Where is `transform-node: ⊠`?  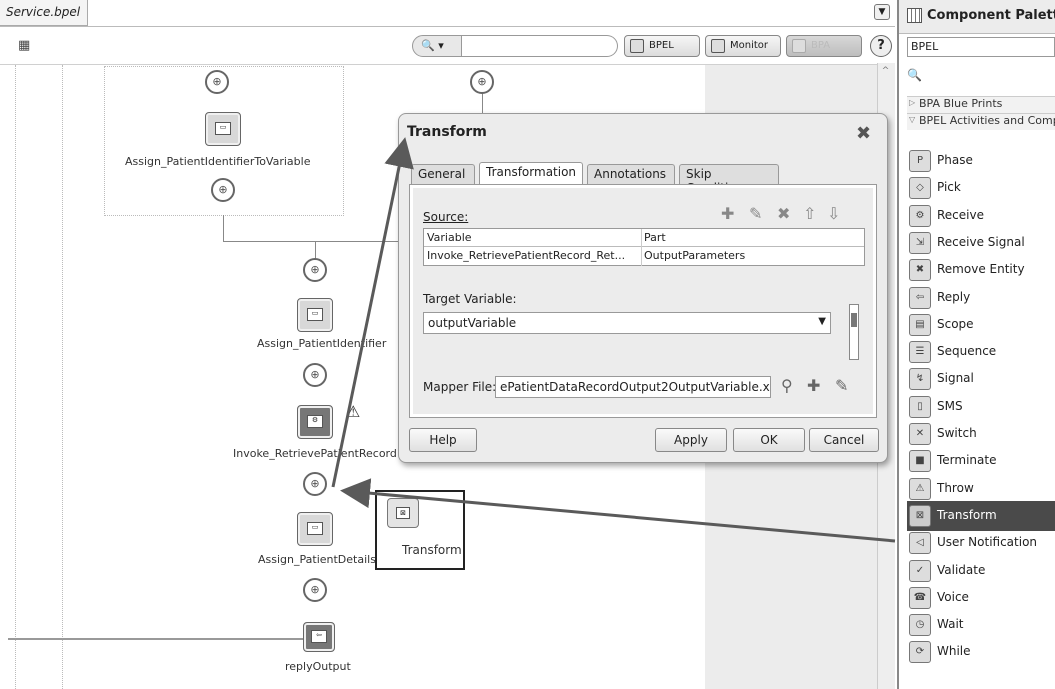
transform-node: ⊠ is located at coordinates (403, 513).